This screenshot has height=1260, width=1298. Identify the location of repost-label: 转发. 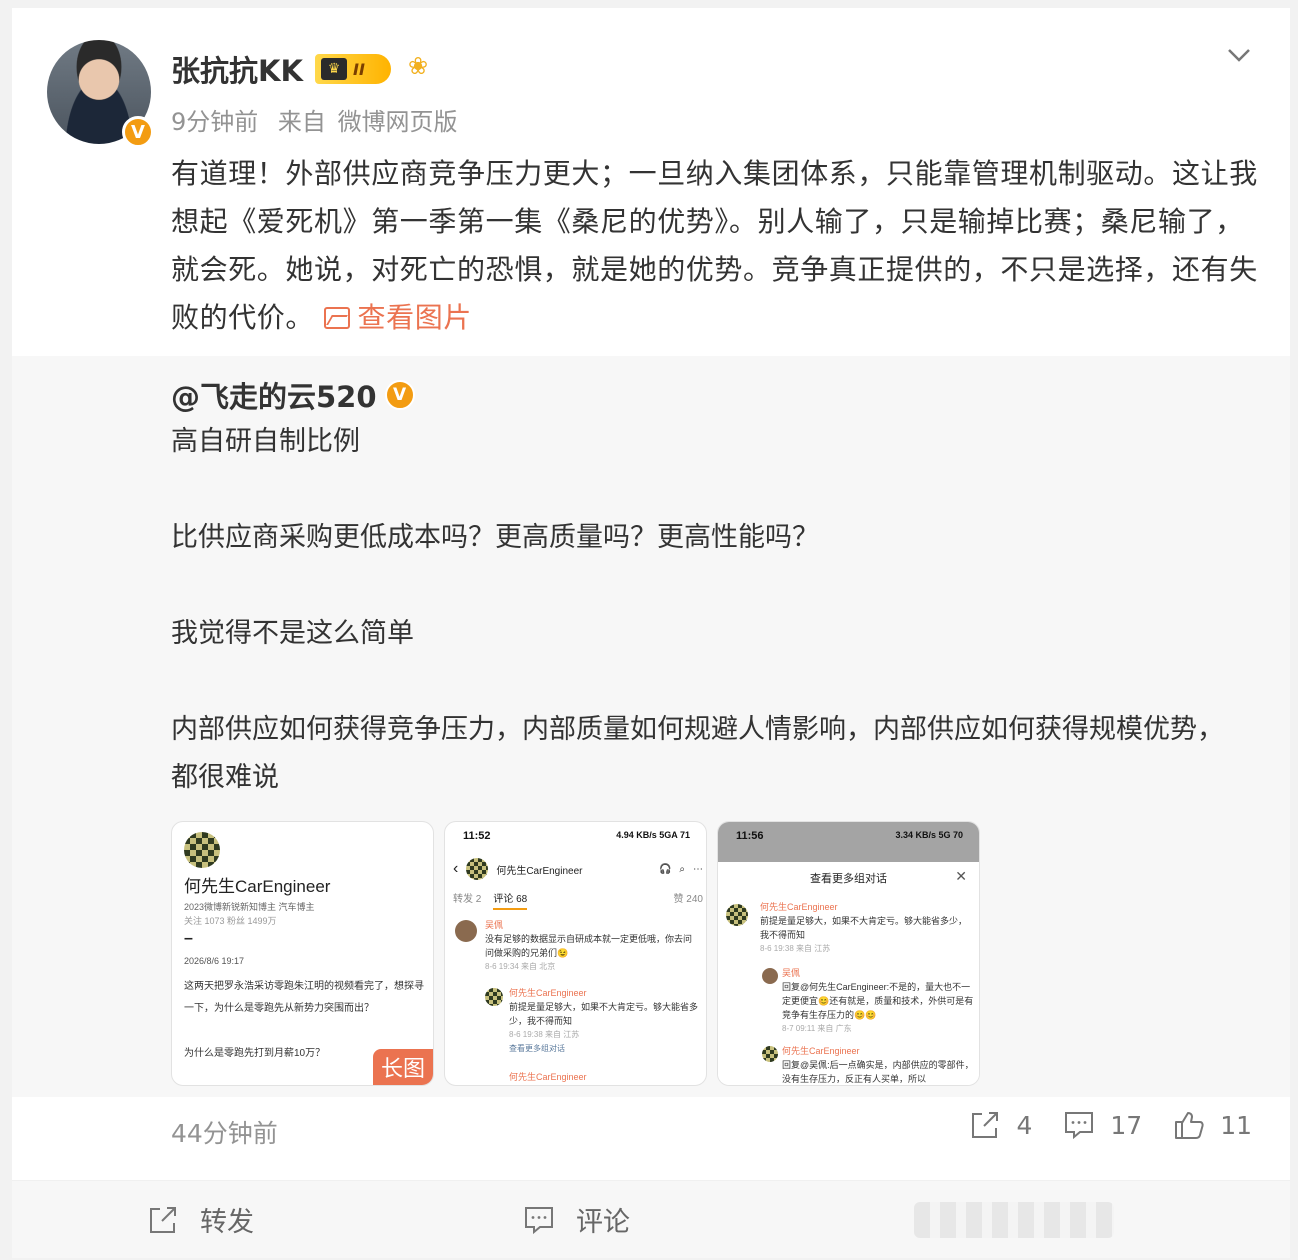
(227, 1222).